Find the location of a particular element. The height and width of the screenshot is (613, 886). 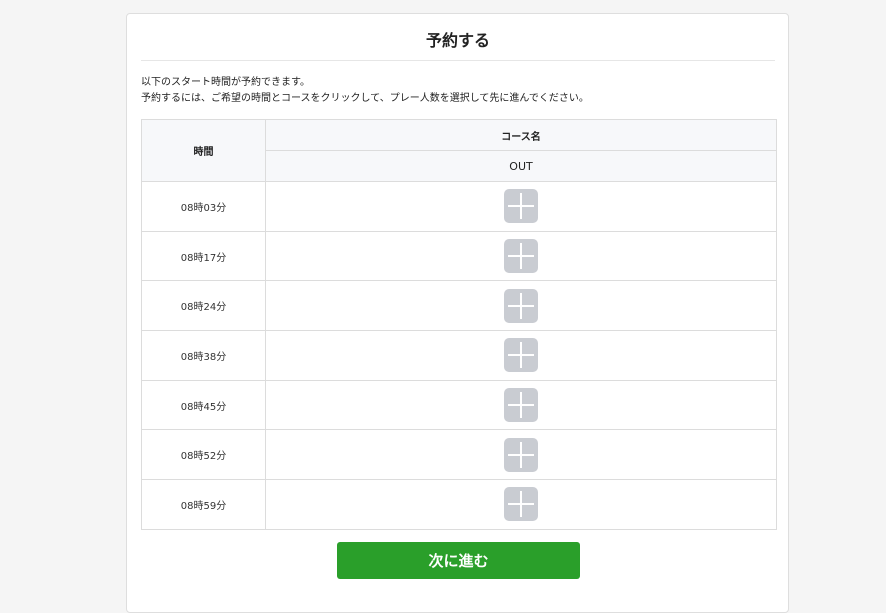

time-cell: 08時52分 is located at coordinates (203, 455).